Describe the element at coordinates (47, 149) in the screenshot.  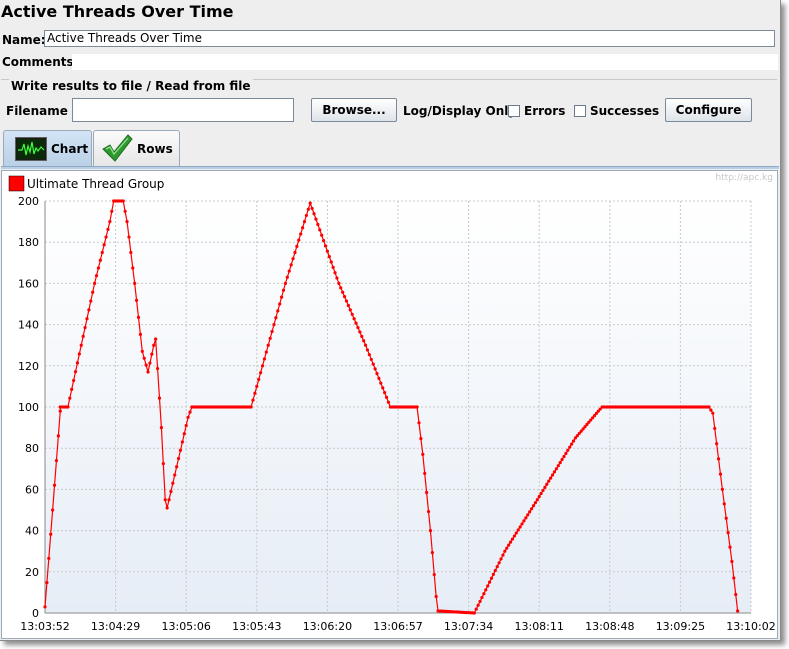
I see `tab-chart: Chart` at that location.